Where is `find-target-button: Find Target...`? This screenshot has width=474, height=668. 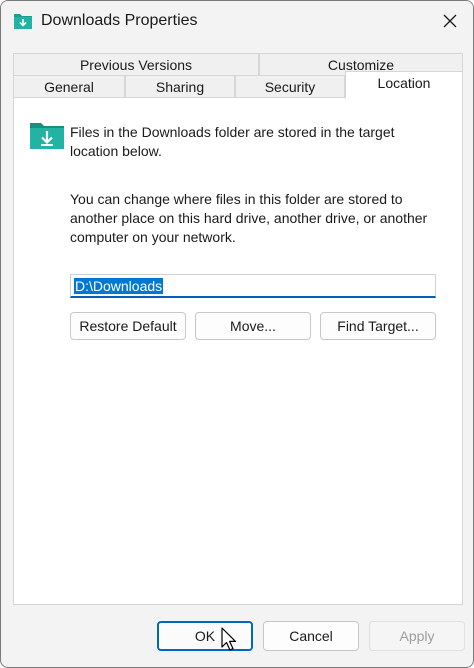 find-target-button: Find Target... is located at coordinates (378, 326).